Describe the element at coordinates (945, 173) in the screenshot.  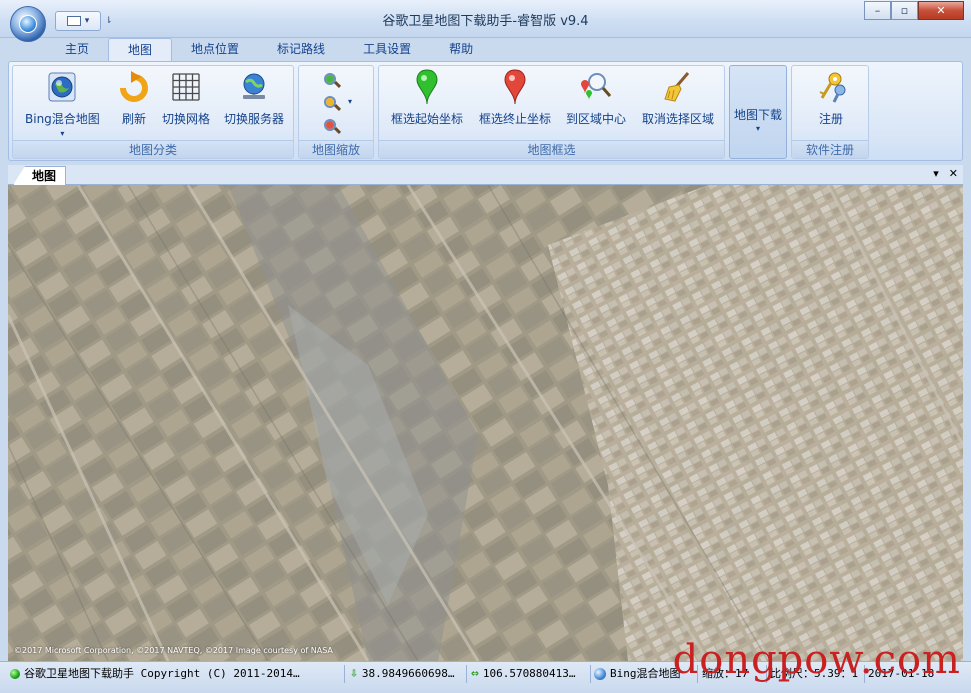
I see `document-tab-controls: ▾ ✕` at that location.